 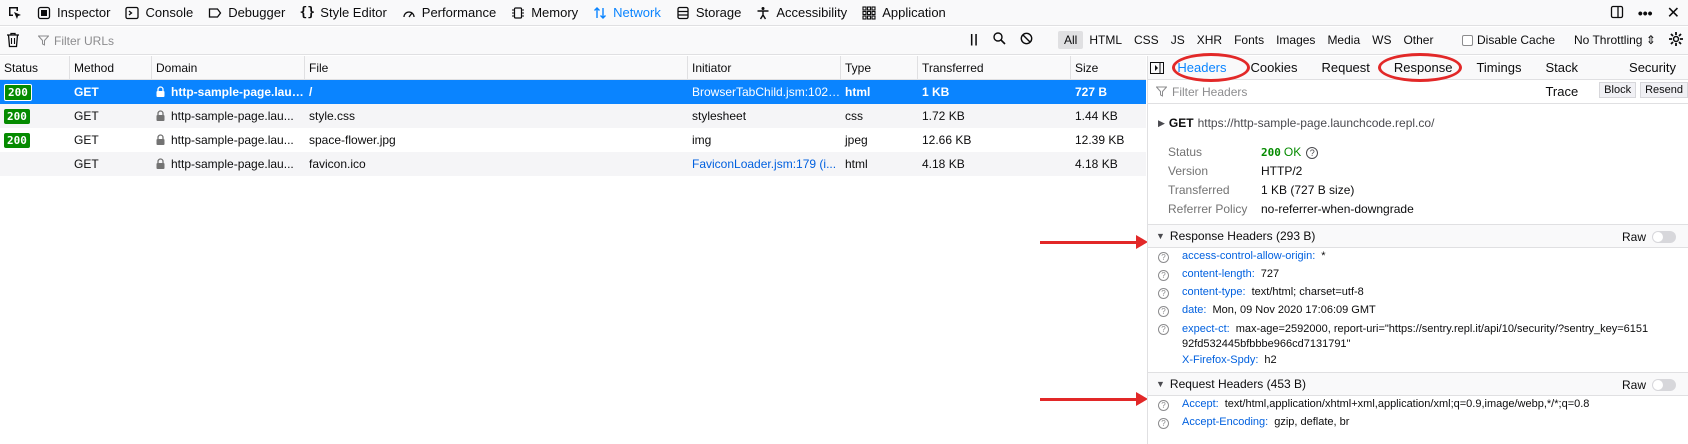 I want to click on close-icon: ✕, so click(x=1673, y=13).